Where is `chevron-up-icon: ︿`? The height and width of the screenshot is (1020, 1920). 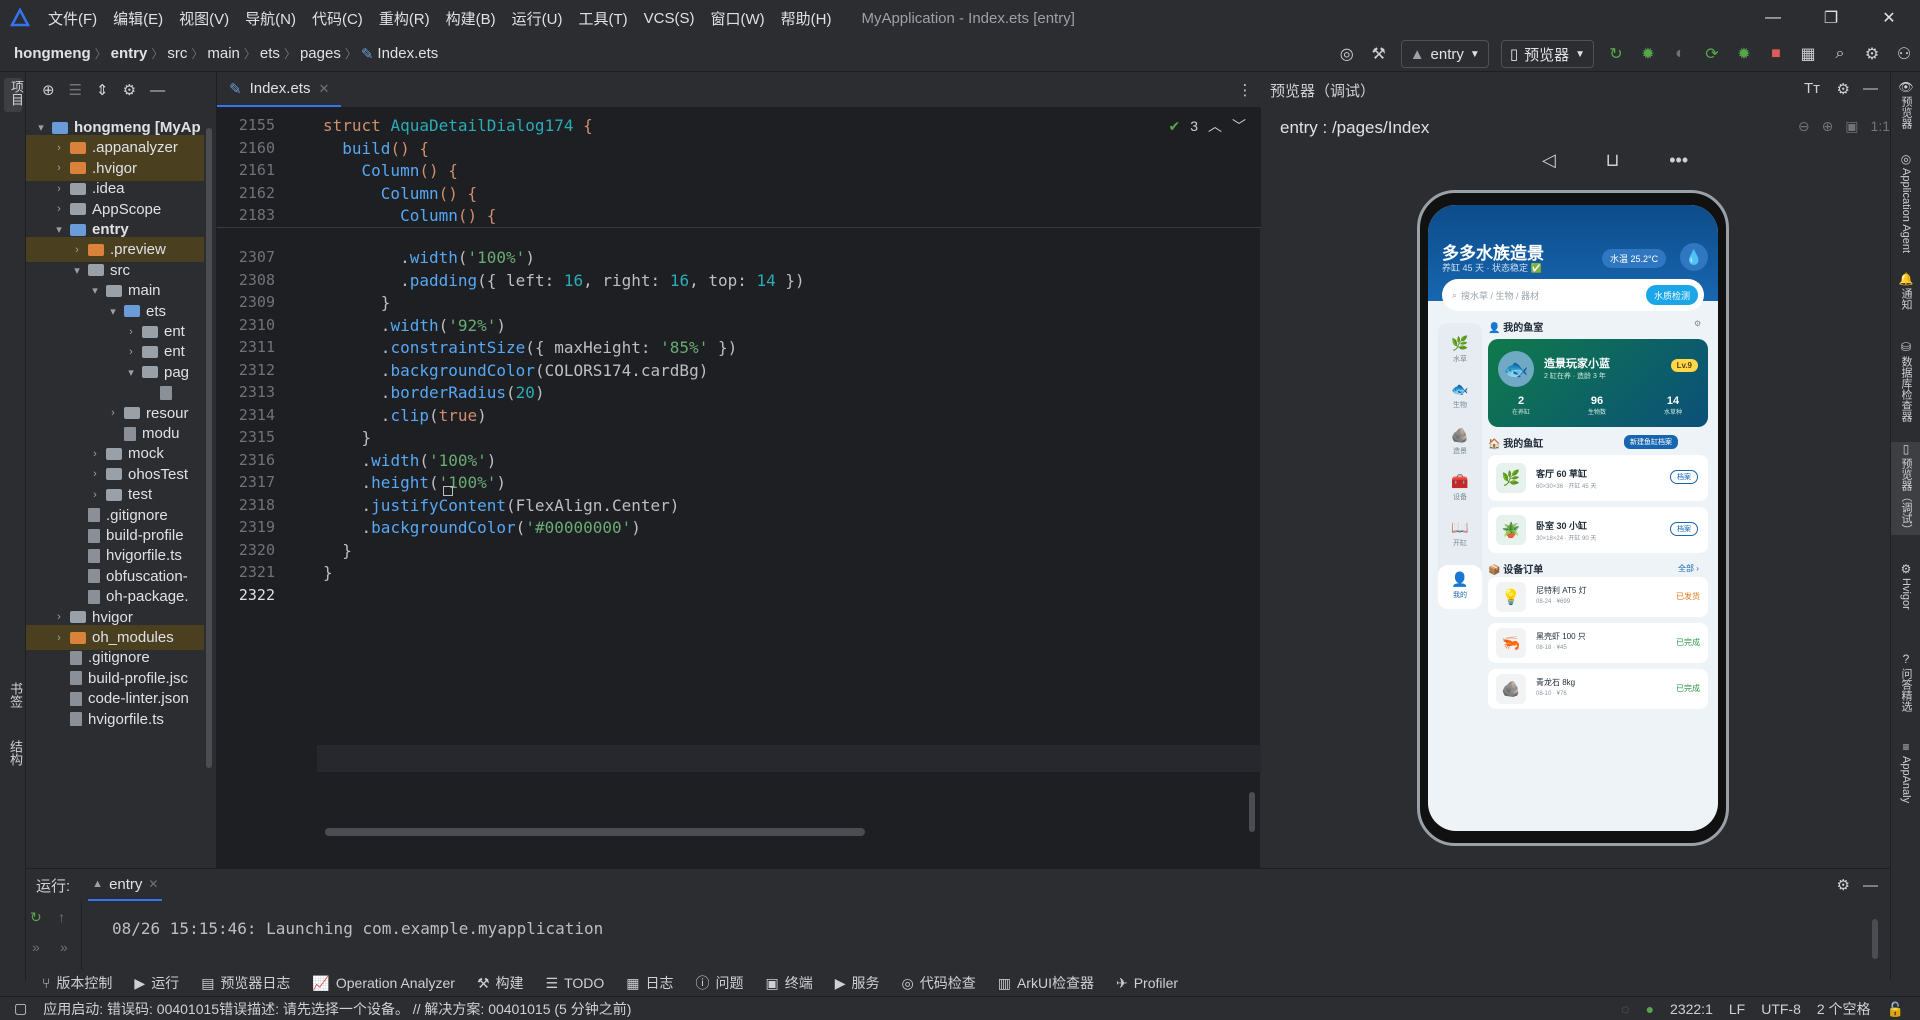 chevron-up-icon: ︿ is located at coordinates (1215, 126).